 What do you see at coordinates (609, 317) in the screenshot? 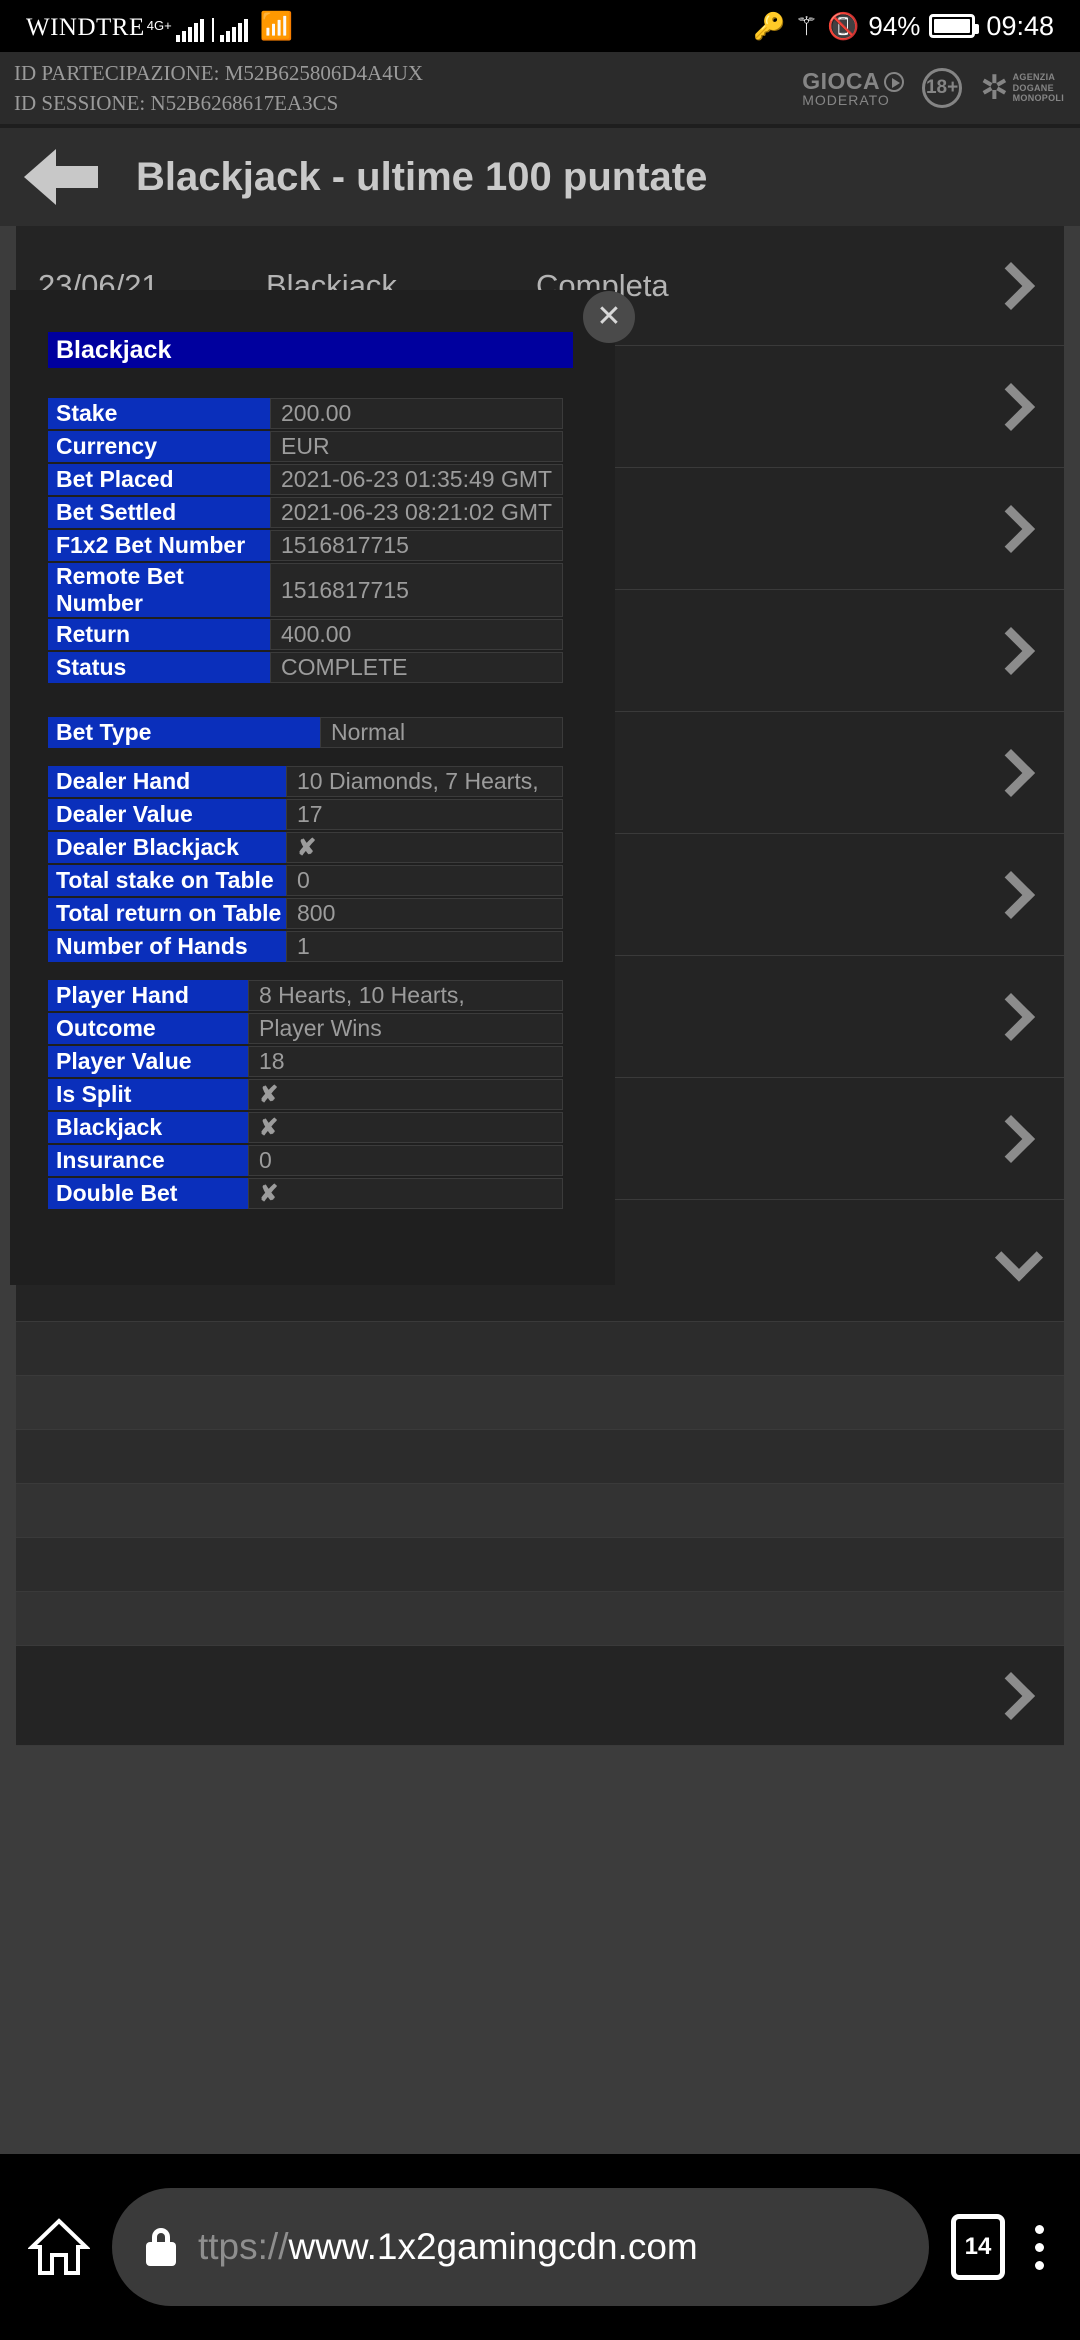
I see `close-modal-button: ✕` at bounding box center [609, 317].